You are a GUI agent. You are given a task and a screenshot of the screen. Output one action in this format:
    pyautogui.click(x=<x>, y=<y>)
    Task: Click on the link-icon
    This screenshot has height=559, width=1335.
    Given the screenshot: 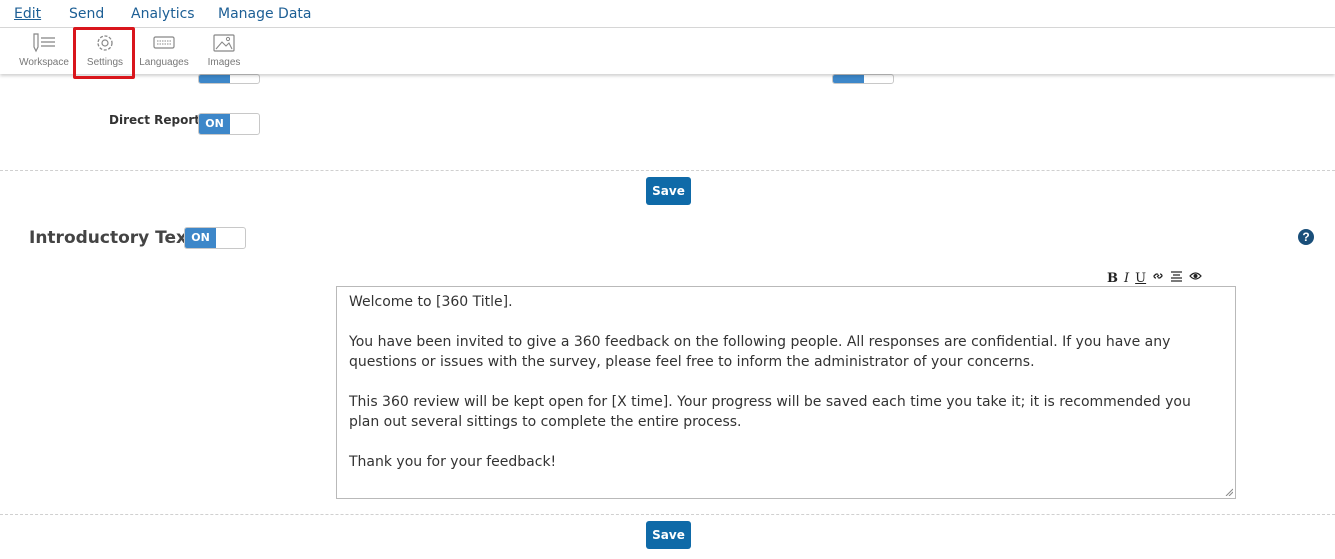 What is the action you would take?
    pyautogui.click(x=1158, y=278)
    